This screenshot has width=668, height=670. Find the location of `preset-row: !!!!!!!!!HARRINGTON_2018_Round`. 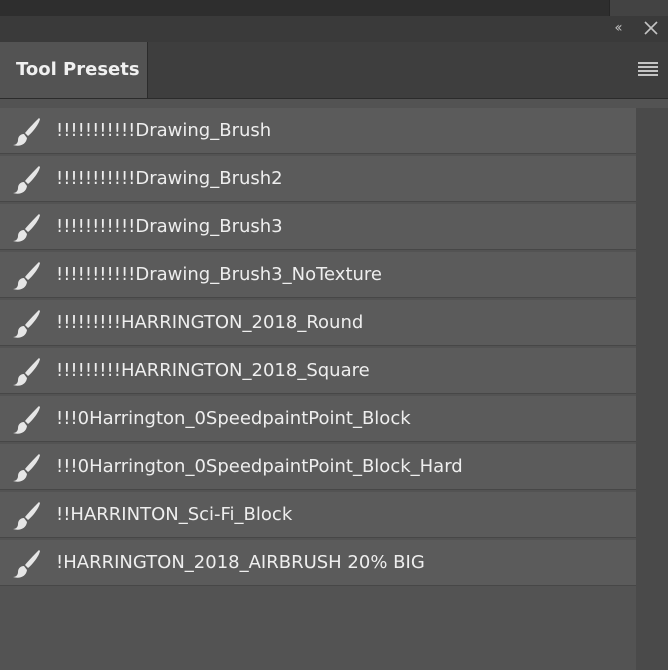

preset-row: !!!!!!!!!HARRINGTON_2018_Round is located at coordinates (318, 323).